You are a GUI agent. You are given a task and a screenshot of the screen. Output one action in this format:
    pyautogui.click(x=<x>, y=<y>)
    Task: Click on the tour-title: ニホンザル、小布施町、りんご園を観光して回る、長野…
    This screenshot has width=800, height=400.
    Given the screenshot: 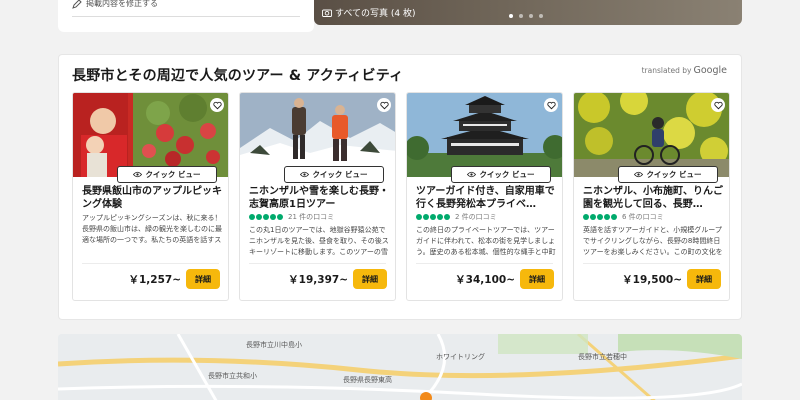 What is the action you would take?
    pyautogui.click(x=654, y=198)
    